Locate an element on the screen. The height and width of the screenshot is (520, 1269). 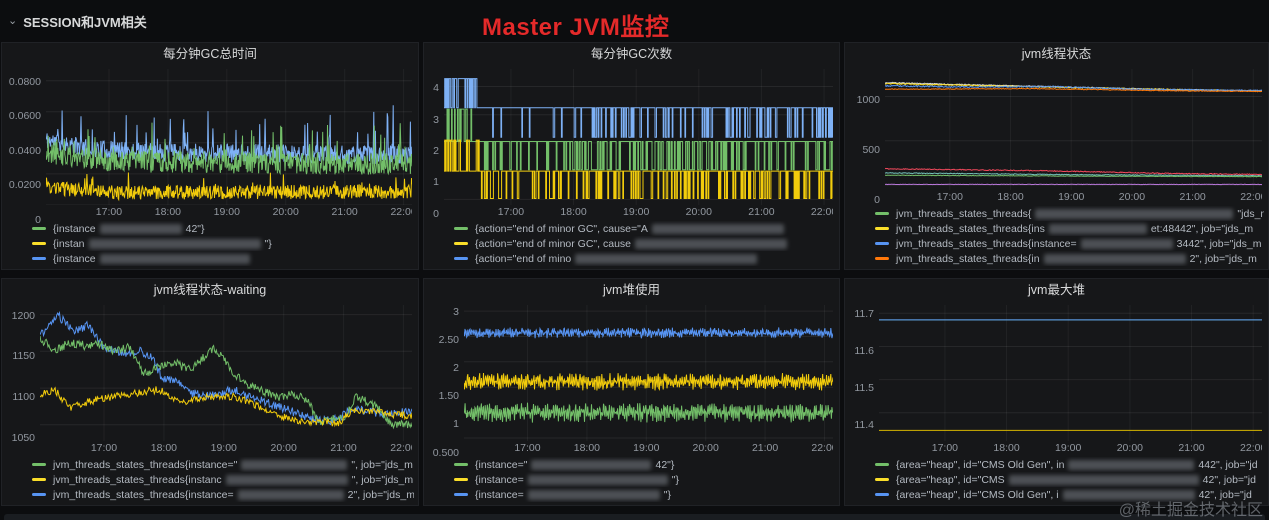
chart-zone: 0 1 2 3 4 17:00 18:00 19:00 20:00 21:00 22:00 is located at coordinates (631, 142).